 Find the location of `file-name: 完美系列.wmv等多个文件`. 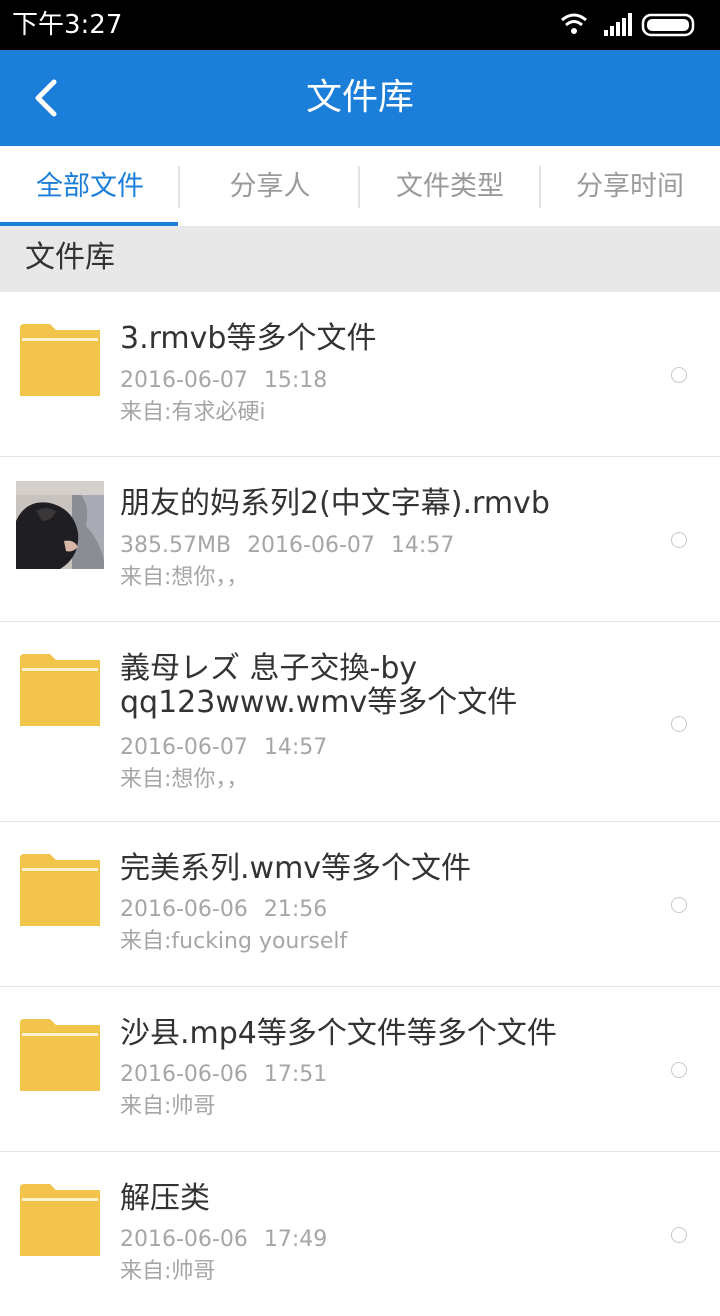

file-name: 完美系列.wmv等多个文件 is located at coordinates (296, 868).